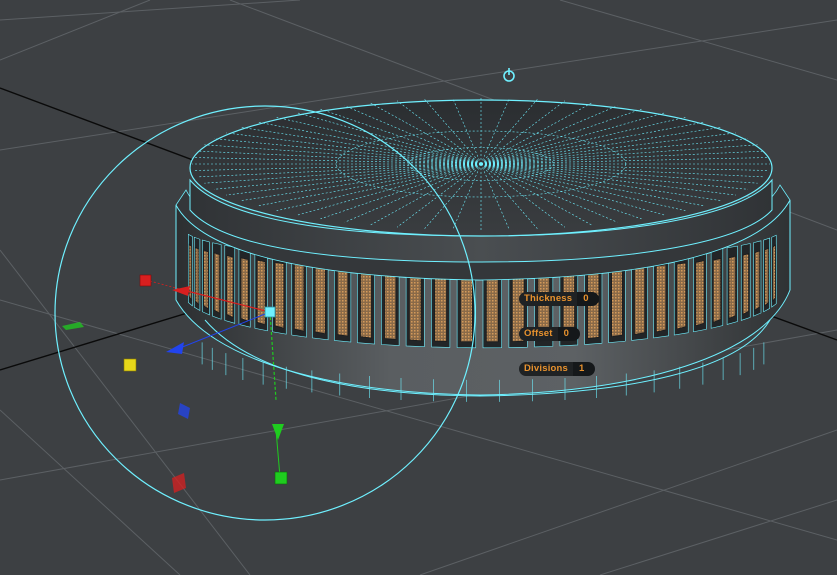 This screenshot has height=575, width=837. I want to click on scale-x-cube-icon, so click(145, 280).